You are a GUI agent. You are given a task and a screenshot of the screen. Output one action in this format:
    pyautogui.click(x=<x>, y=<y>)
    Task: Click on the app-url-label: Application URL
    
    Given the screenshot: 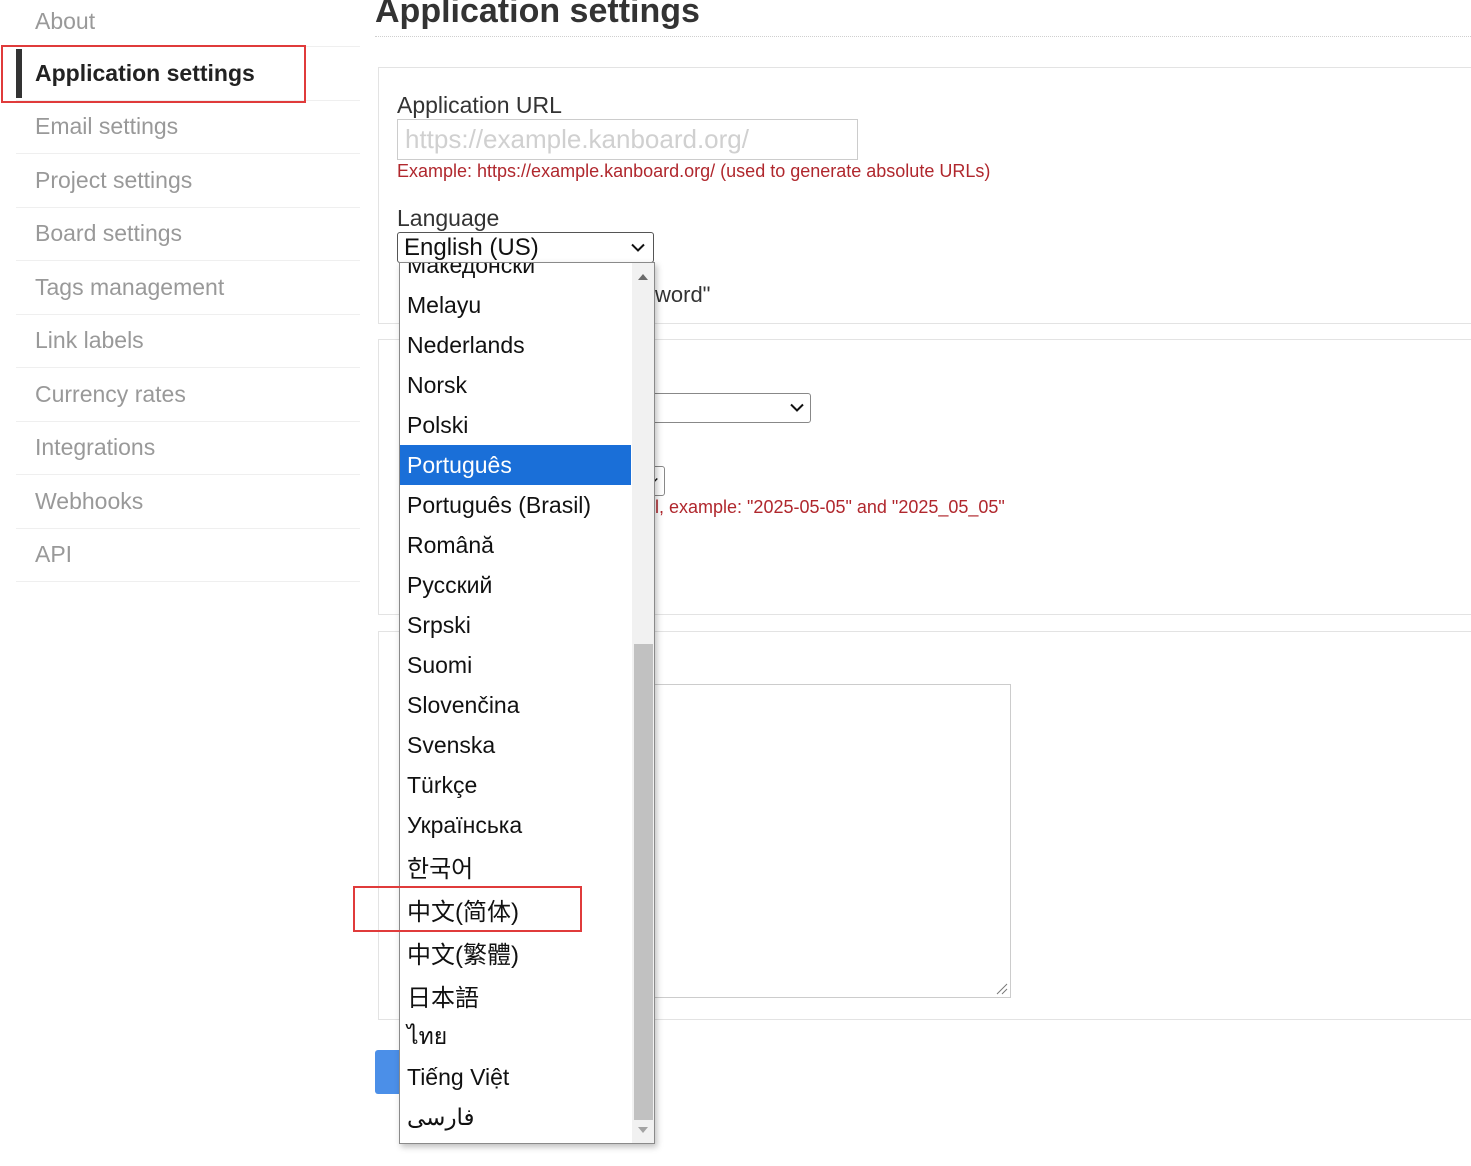 What is the action you would take?
    pyautogui.click(x=479, y=105)
    